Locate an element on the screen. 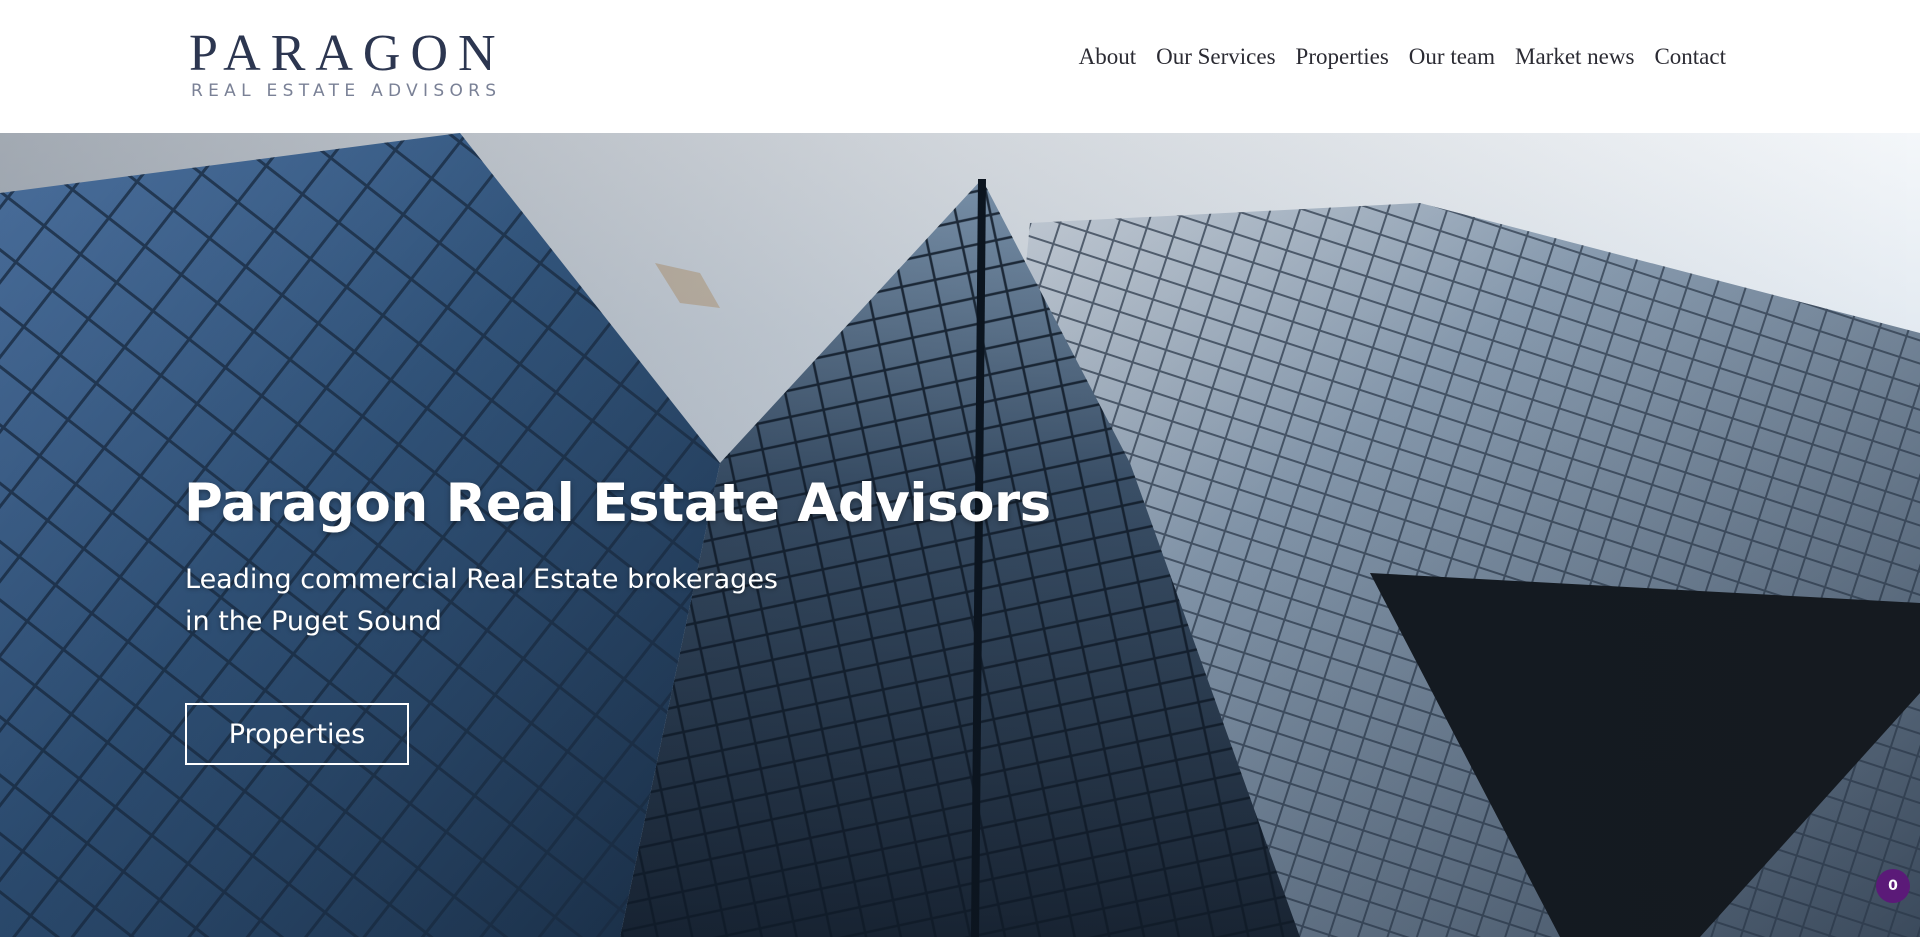 Image resolution: width=1920 pixels, height=937 pixels. properties-button: Properties is located at coordinates (297, 734).